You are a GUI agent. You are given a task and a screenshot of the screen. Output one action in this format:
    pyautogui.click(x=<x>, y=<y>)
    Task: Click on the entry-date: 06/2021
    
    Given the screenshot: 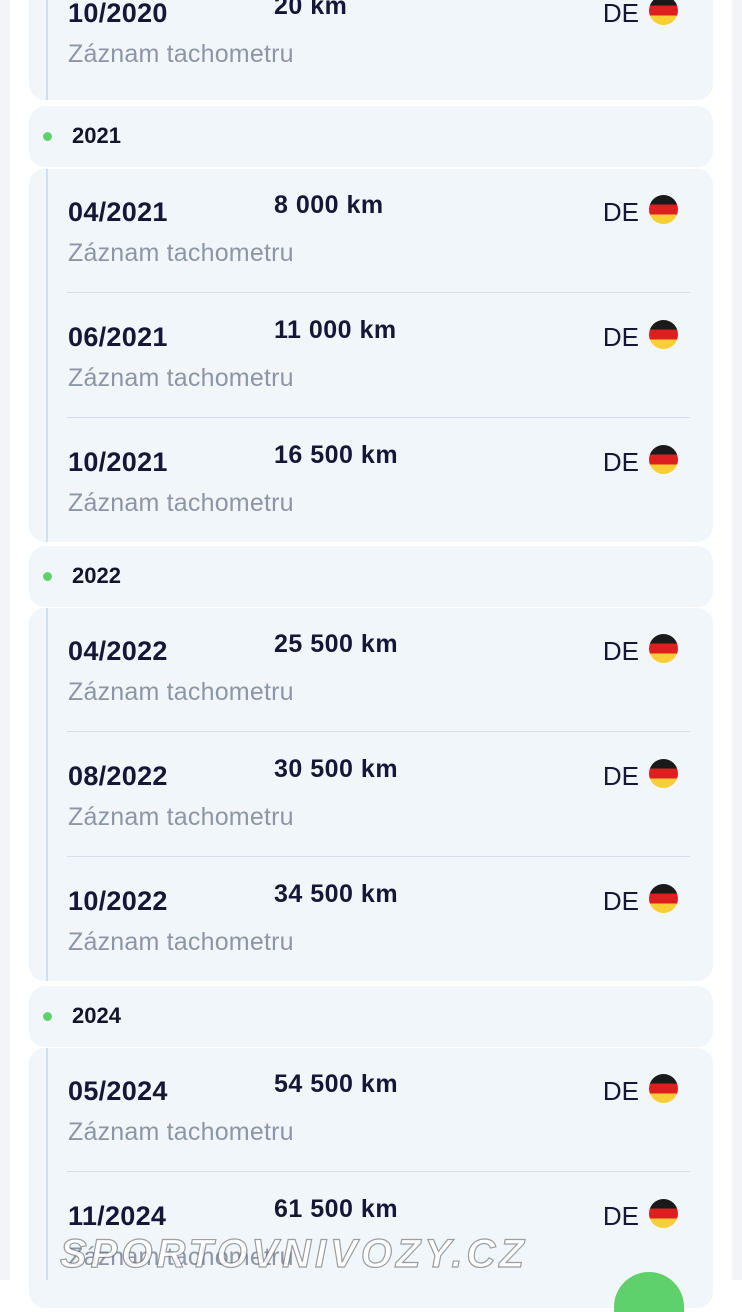 What is the action you would take?
    pyautogui.click(x=118, y=337)
    